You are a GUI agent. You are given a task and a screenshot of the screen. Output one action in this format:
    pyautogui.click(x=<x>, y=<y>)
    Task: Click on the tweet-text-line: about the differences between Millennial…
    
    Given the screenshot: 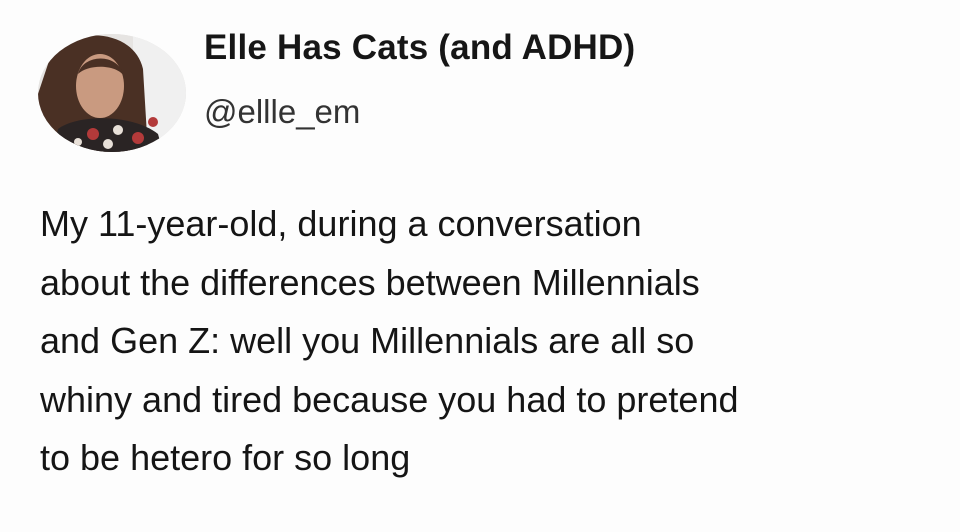 What is the action you would take?
    pyautogui.click(x=370, y=282)
    